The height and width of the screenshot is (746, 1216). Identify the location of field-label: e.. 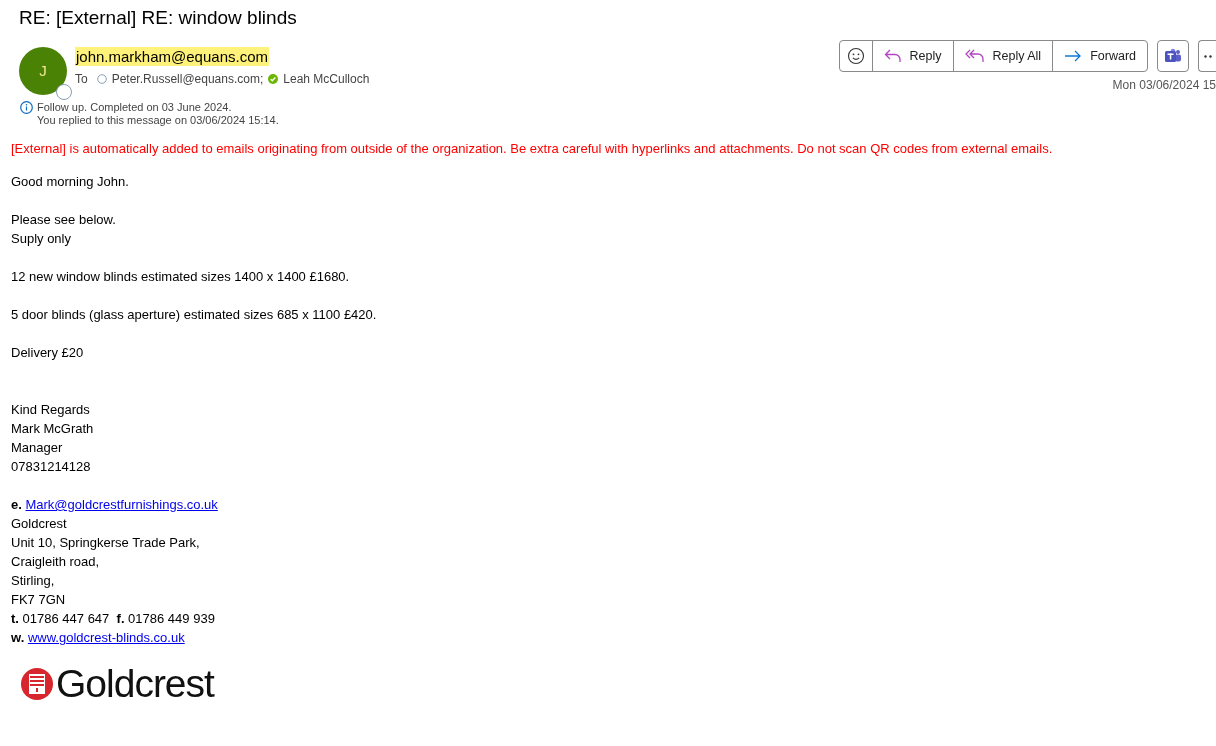
(16, 504).